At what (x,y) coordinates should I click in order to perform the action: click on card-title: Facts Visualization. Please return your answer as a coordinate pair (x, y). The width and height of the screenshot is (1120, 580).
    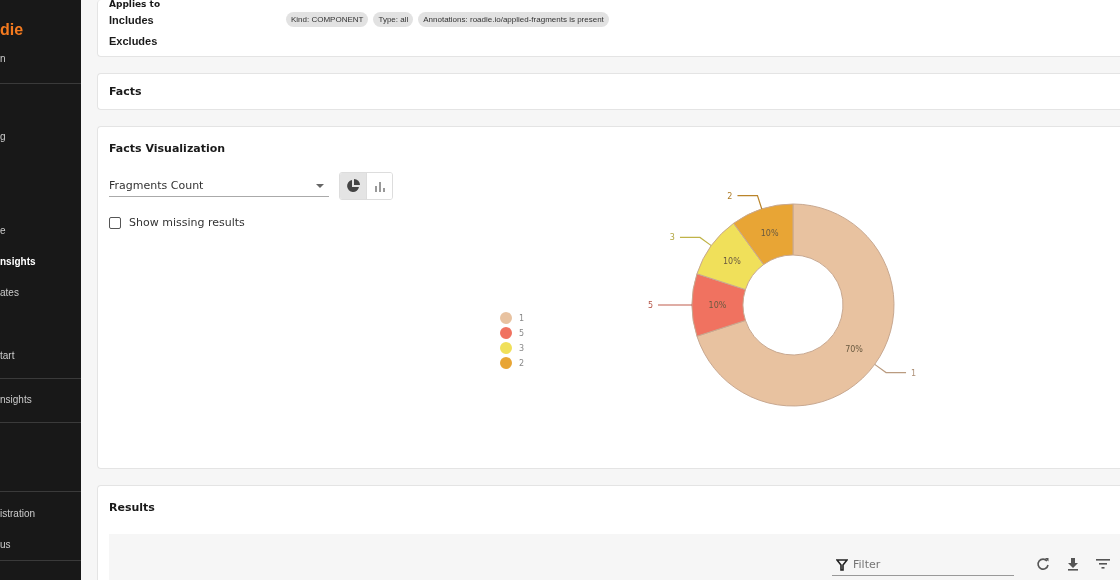
    Looking at the image, I should click on (168, 148).